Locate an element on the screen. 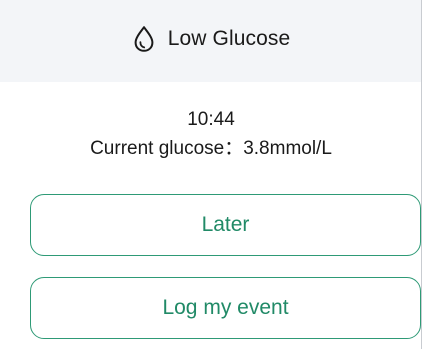  header-content: Low Glucose is located at coordinates (211, 39).